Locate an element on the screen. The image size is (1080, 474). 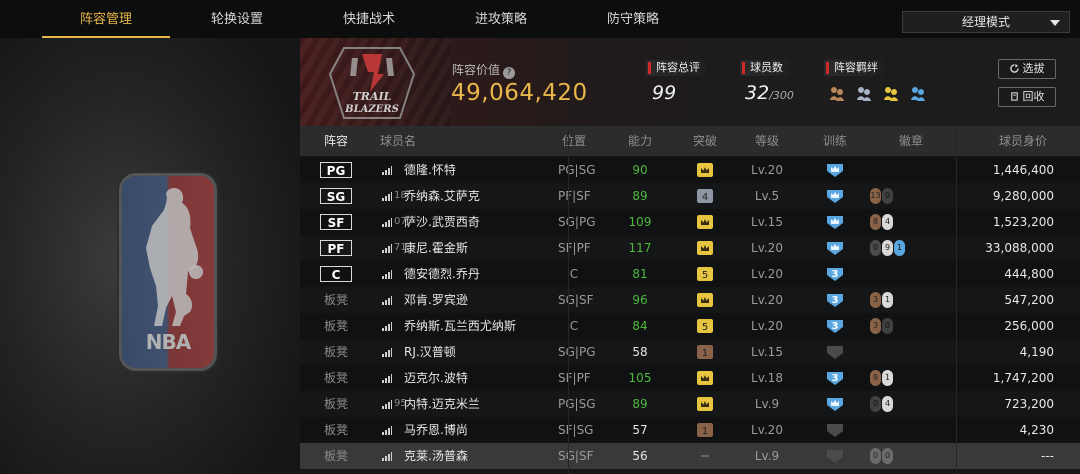
player-value: 1,523,200 is located at coordinates (1023, 222).